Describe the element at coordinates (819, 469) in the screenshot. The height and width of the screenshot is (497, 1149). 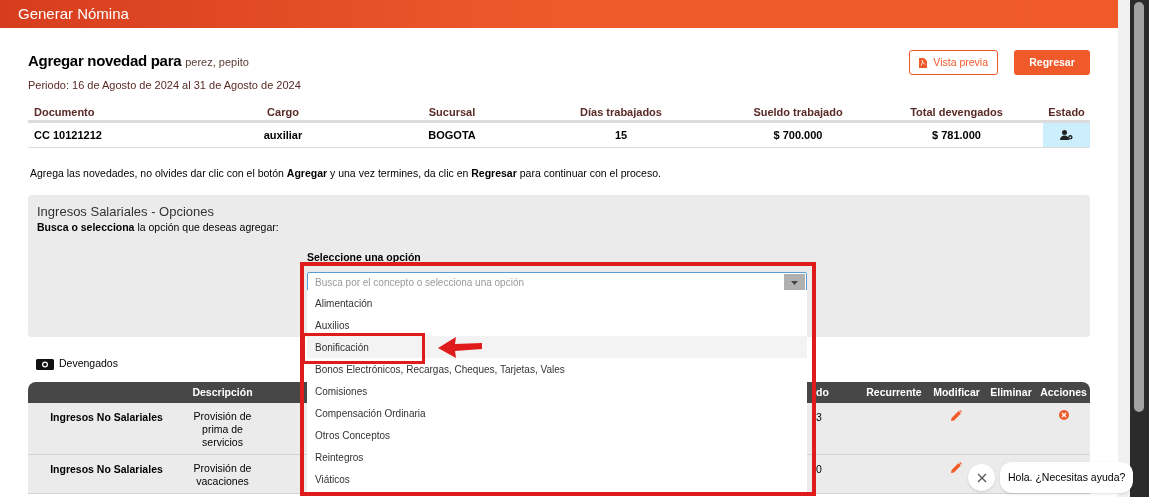
I see `table-cell: 0` at that location.